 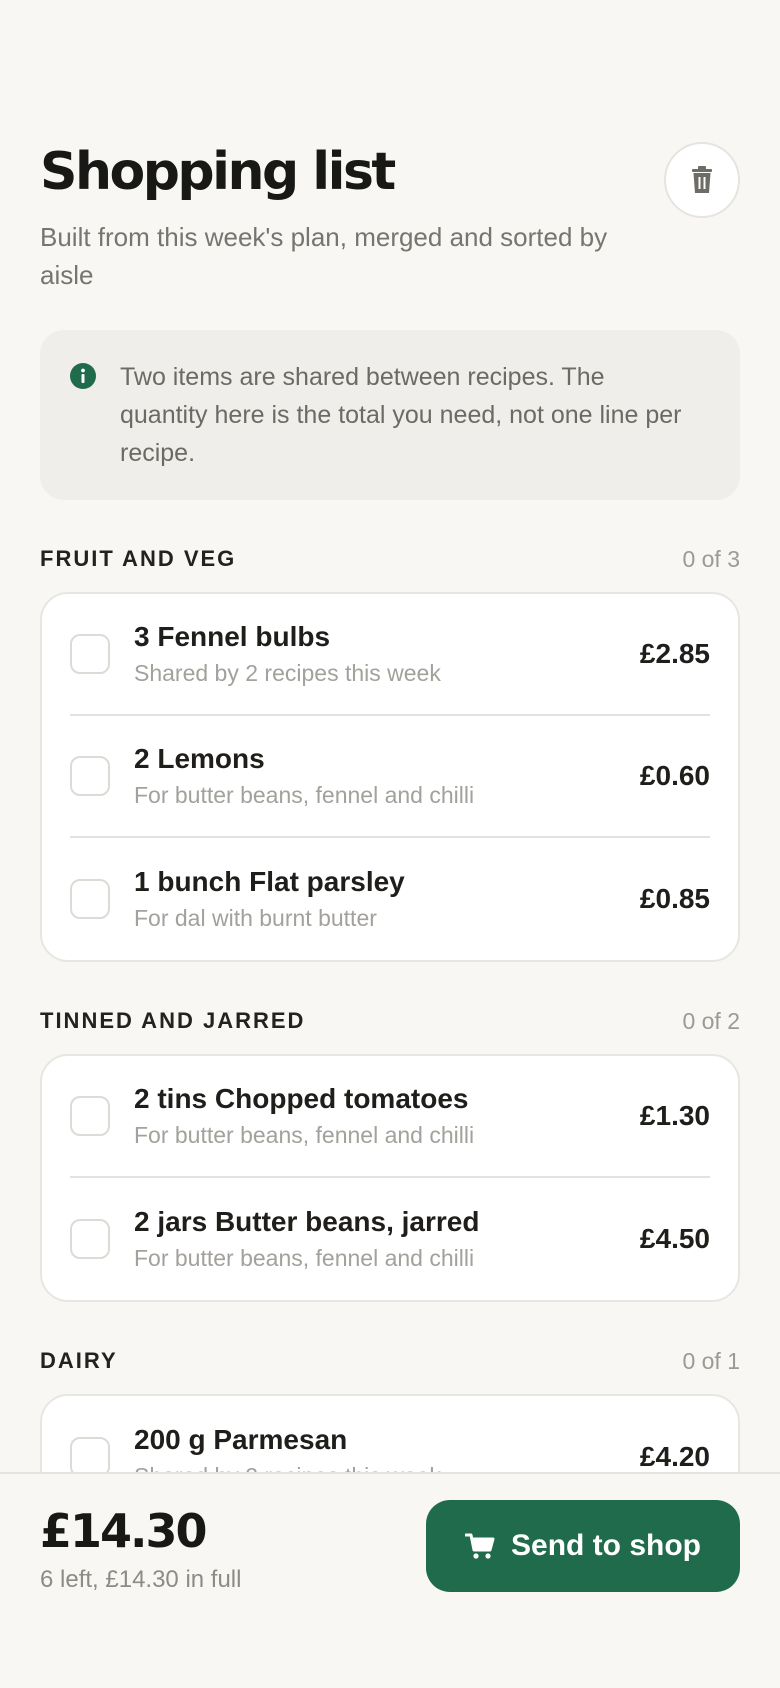 I want to click on item-price: £0.60, so click(x=674, y=775).